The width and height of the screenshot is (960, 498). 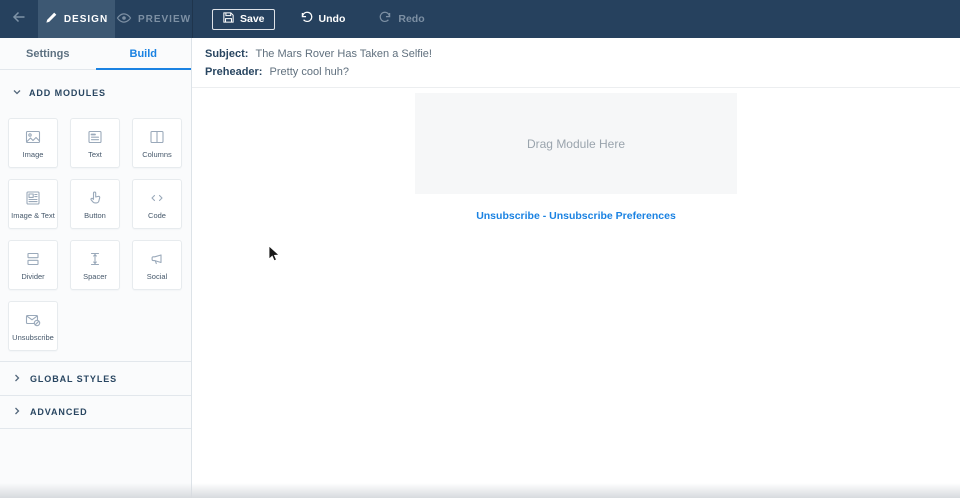 What do you see at coordinates (252, 19) in the screenshot?
I see `save-label: Save` at bounding box center [252, 19].